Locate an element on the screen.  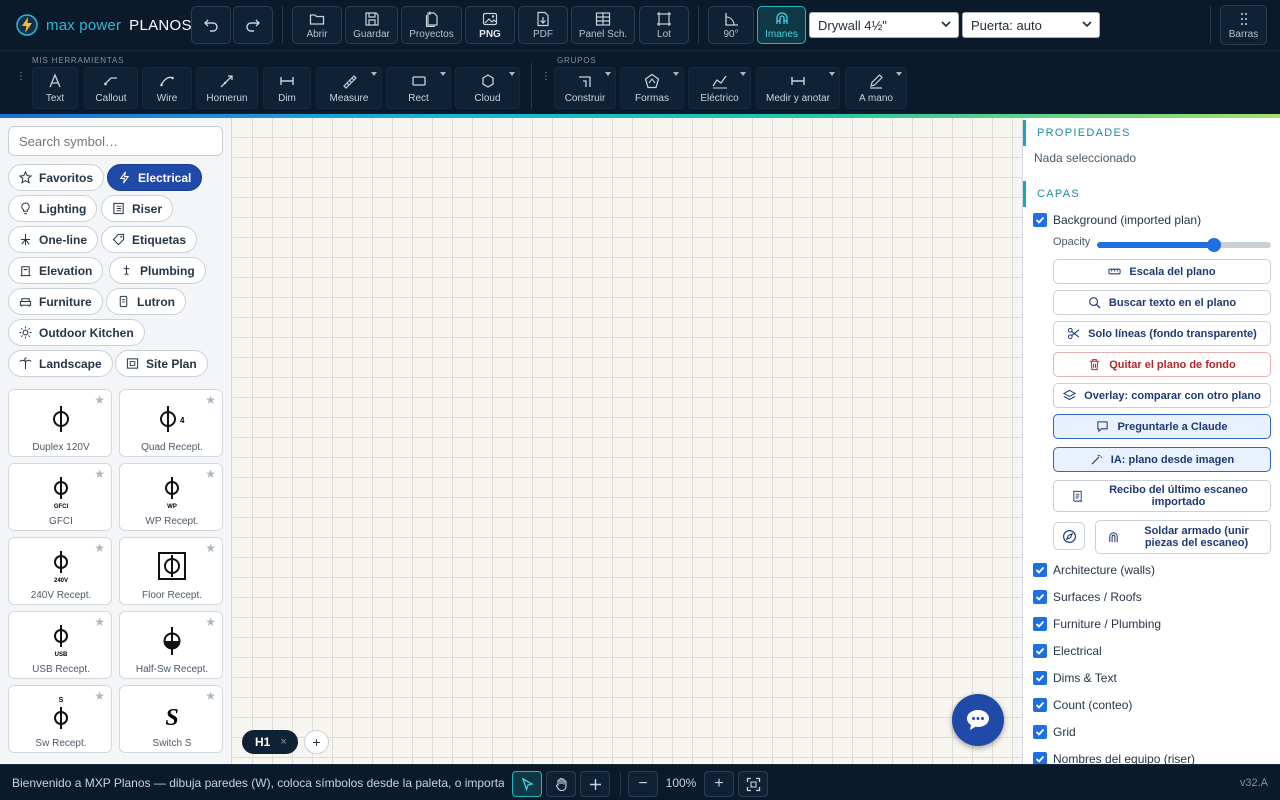
plan-scale-button: Escala del plano is located at coordinates (1162, 271).